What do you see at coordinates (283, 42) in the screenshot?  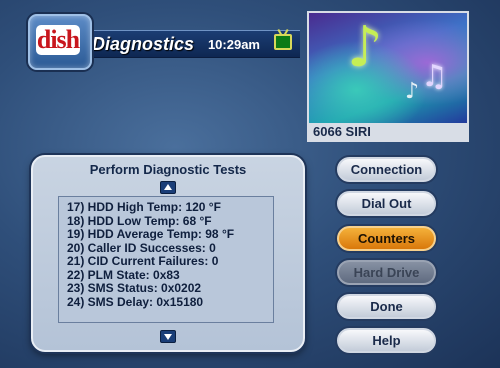 I see `tv-icon` at bounding box center [283, 42].